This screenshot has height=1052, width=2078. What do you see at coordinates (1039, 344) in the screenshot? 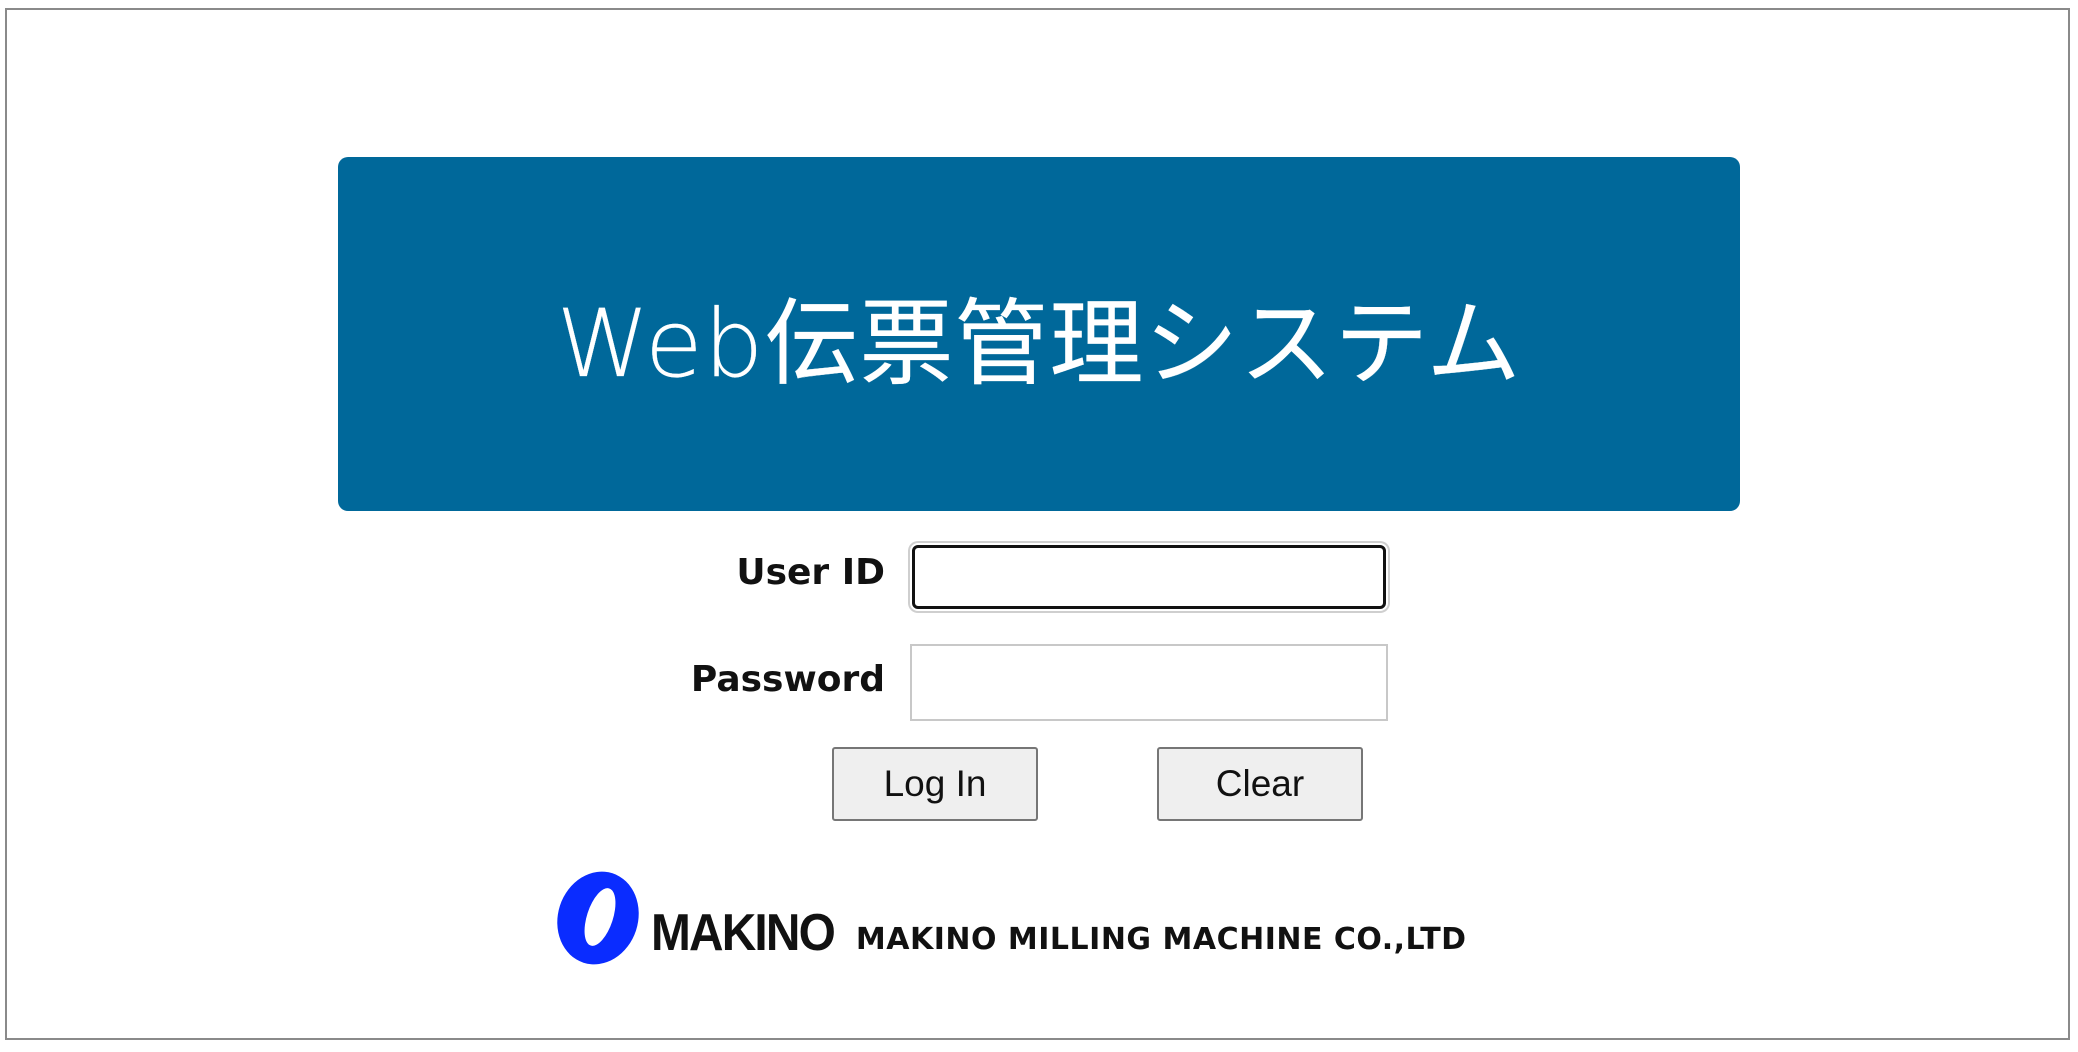
I see `system-title: Web伝票管理システム` at bounding box center [1039, 344].